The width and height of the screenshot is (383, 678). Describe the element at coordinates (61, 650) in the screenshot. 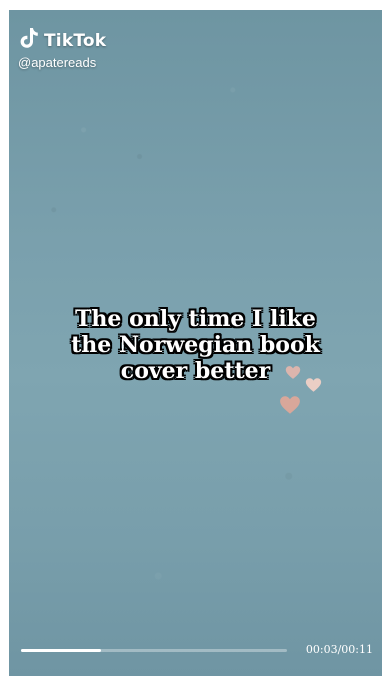

I see `progress-fill` at that location.